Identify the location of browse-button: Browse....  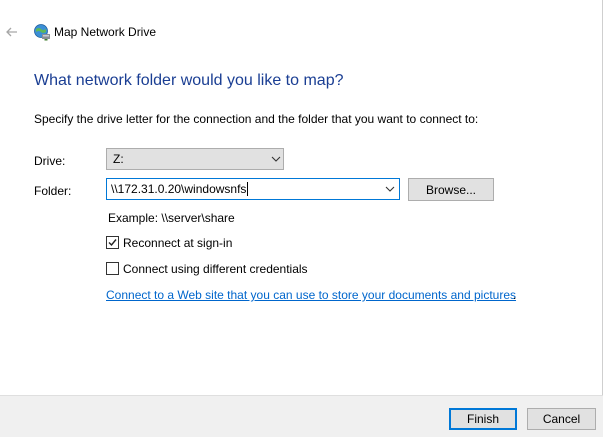
(451, 189).